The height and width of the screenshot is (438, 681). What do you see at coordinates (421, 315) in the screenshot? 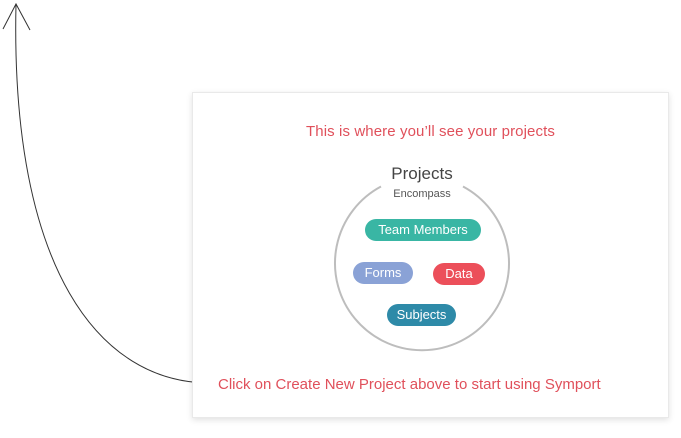
I see `subjects-pill: Subjects` at bounding box center [421, 315].